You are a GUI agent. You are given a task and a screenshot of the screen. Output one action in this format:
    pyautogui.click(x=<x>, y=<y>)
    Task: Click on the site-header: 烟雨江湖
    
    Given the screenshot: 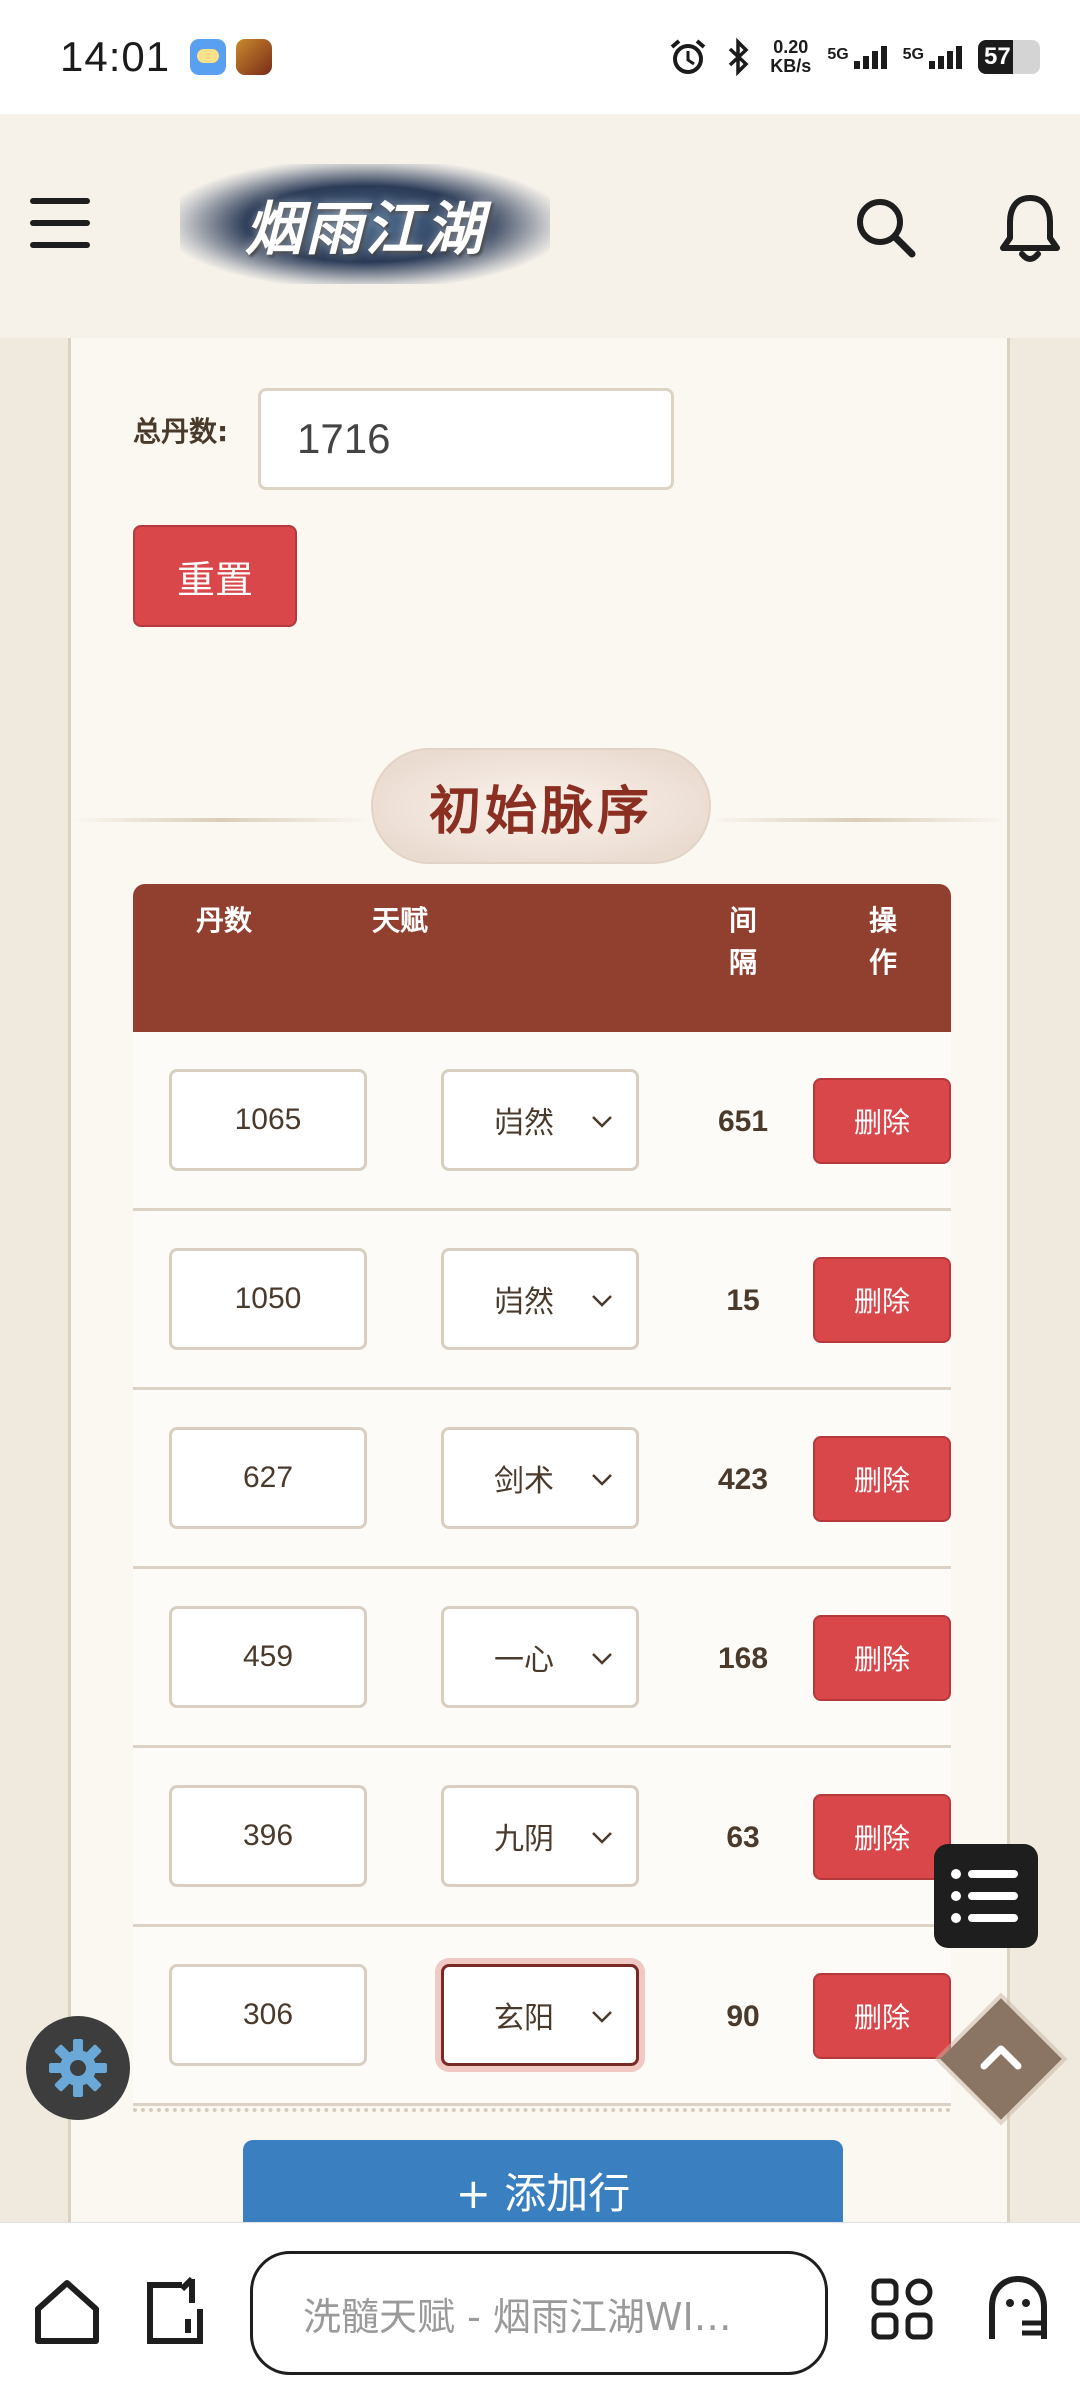 What is the action you would take?
    pyautogui.click(x=540, y=226)
    